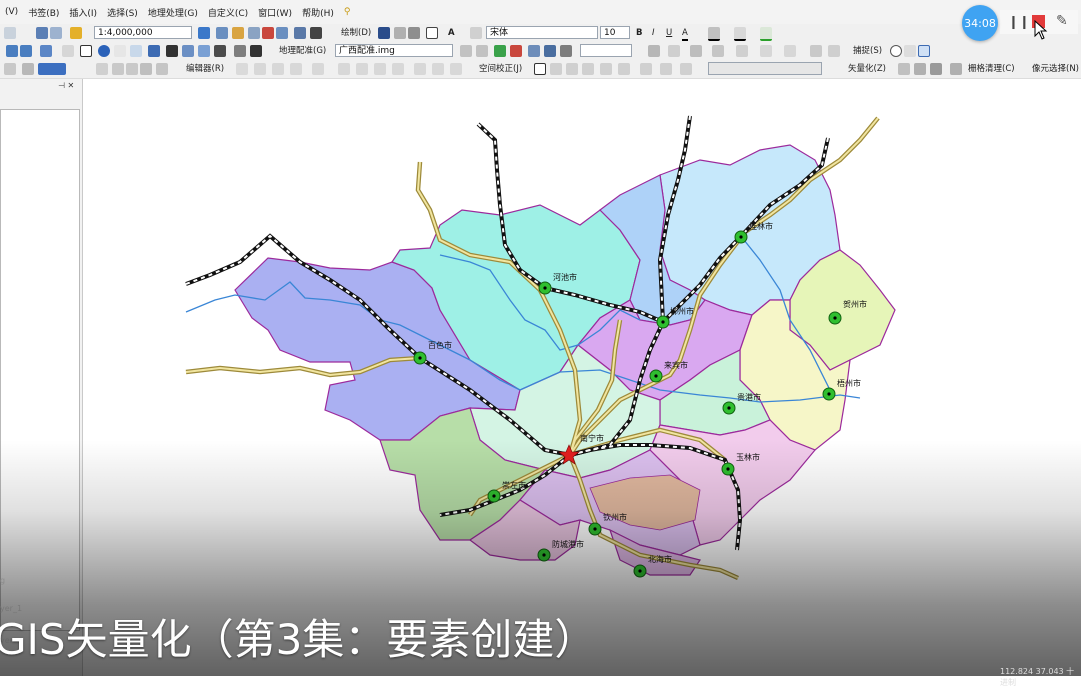  Describe the element at coordinates (414, 33) in the screenshot. I see `zoom-whole-page-icon` at that location.